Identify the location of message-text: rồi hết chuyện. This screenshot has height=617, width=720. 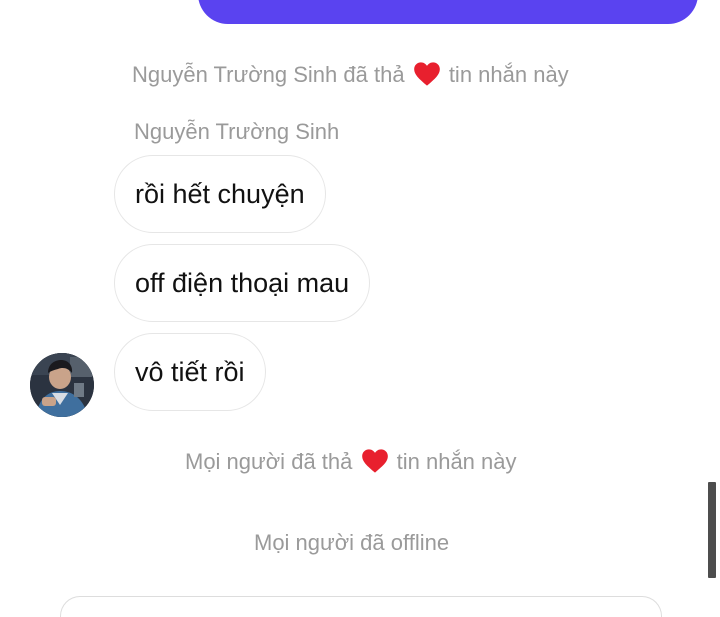
(220, 194).